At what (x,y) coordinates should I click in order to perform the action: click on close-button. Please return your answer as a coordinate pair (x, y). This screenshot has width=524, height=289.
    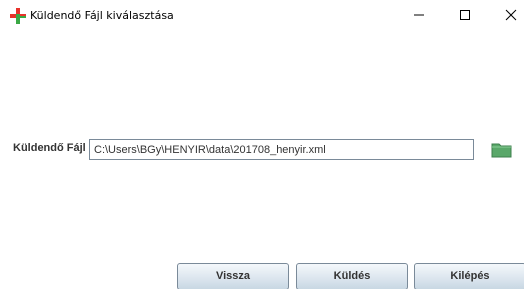
    Looking at the image, I should click on (506, 15).